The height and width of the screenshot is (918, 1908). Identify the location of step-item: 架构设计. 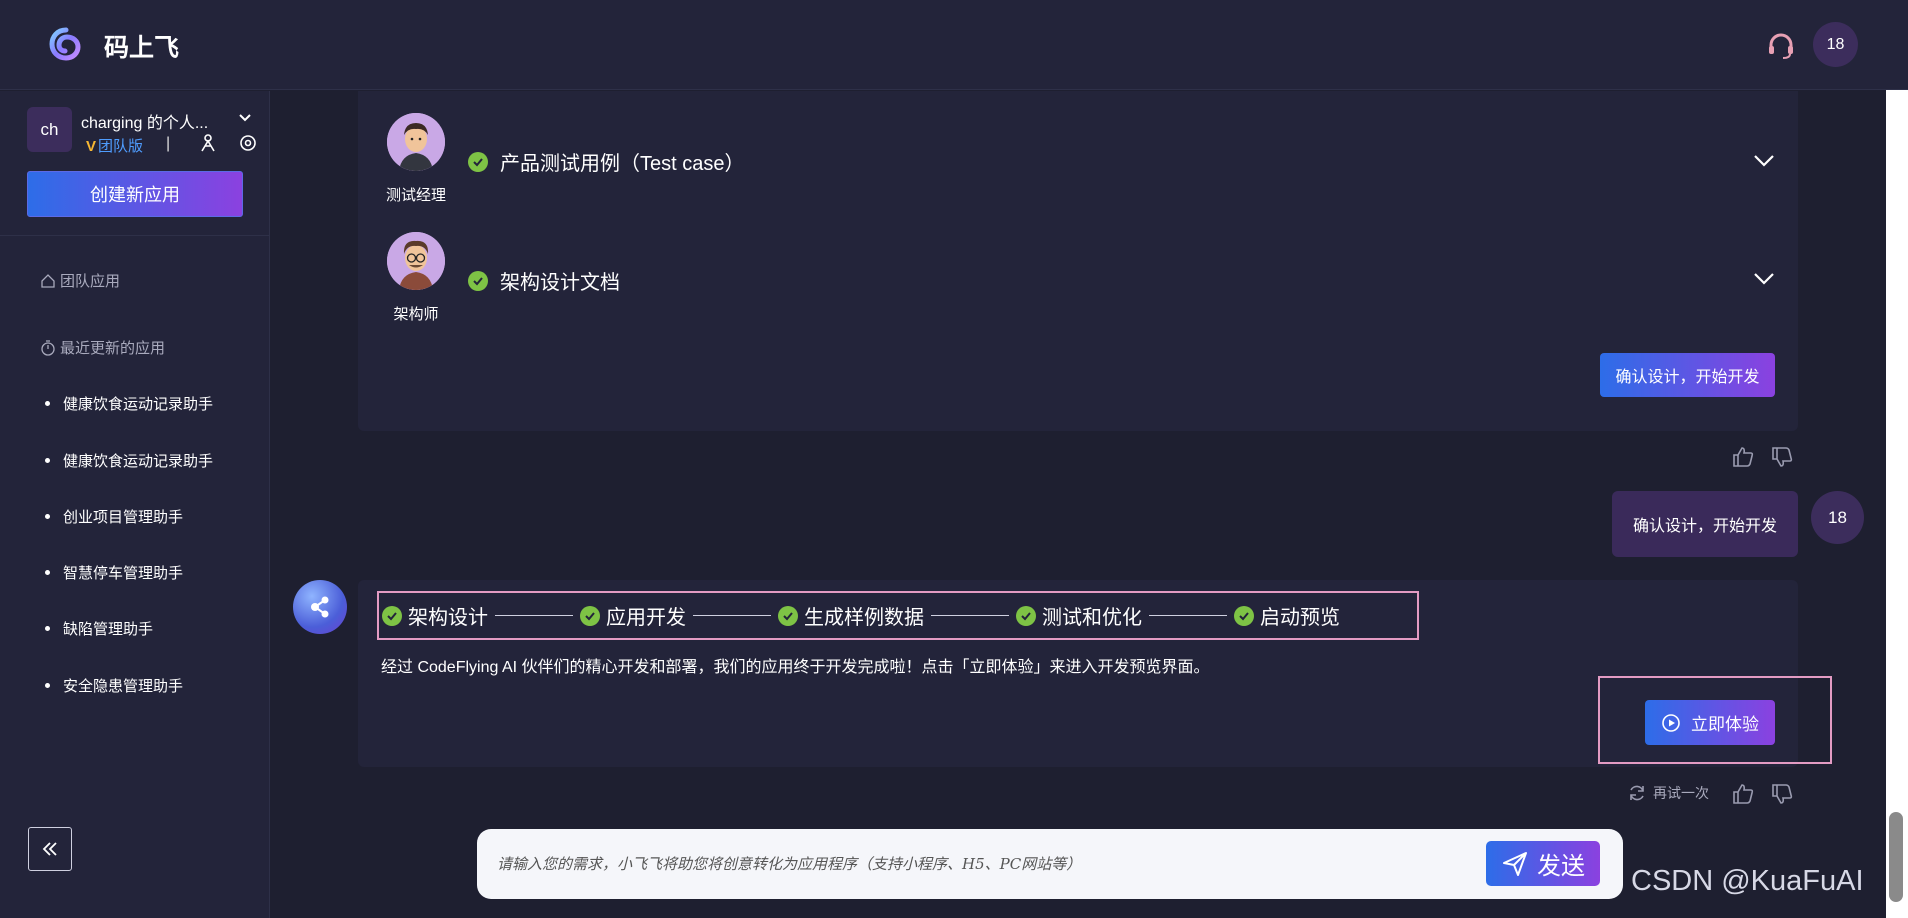
(435, 615).